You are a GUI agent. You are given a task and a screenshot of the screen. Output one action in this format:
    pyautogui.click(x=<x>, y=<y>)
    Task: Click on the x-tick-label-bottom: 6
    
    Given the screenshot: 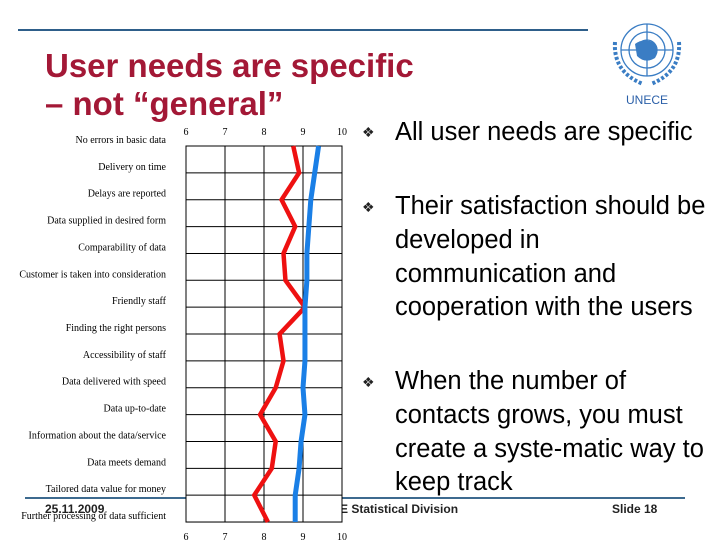 What is the action you would take?
    pyautogui.click(x=186, y=536)
    